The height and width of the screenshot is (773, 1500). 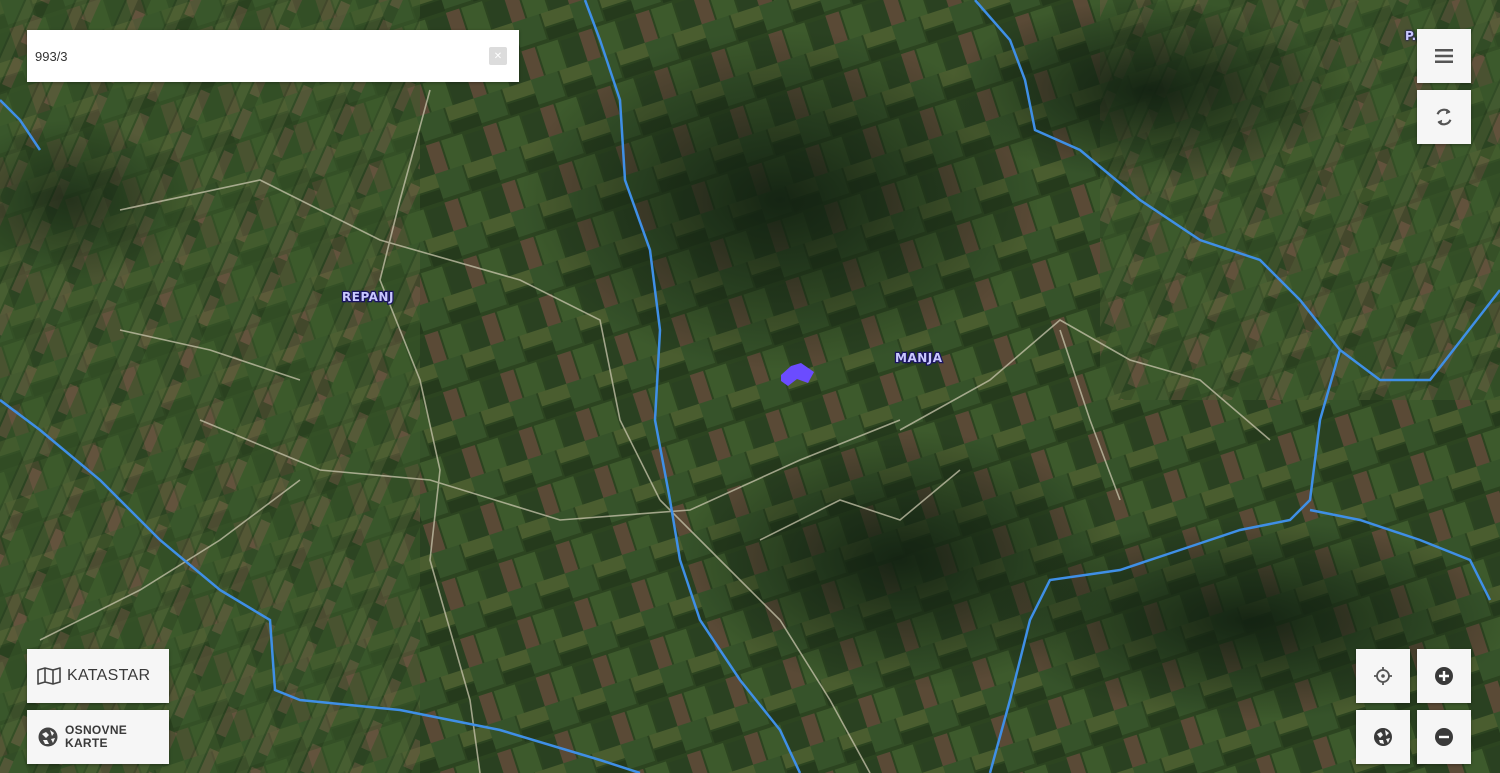 I want to click on search-bar: 993/3 ✕, so click(x=273, y=56).